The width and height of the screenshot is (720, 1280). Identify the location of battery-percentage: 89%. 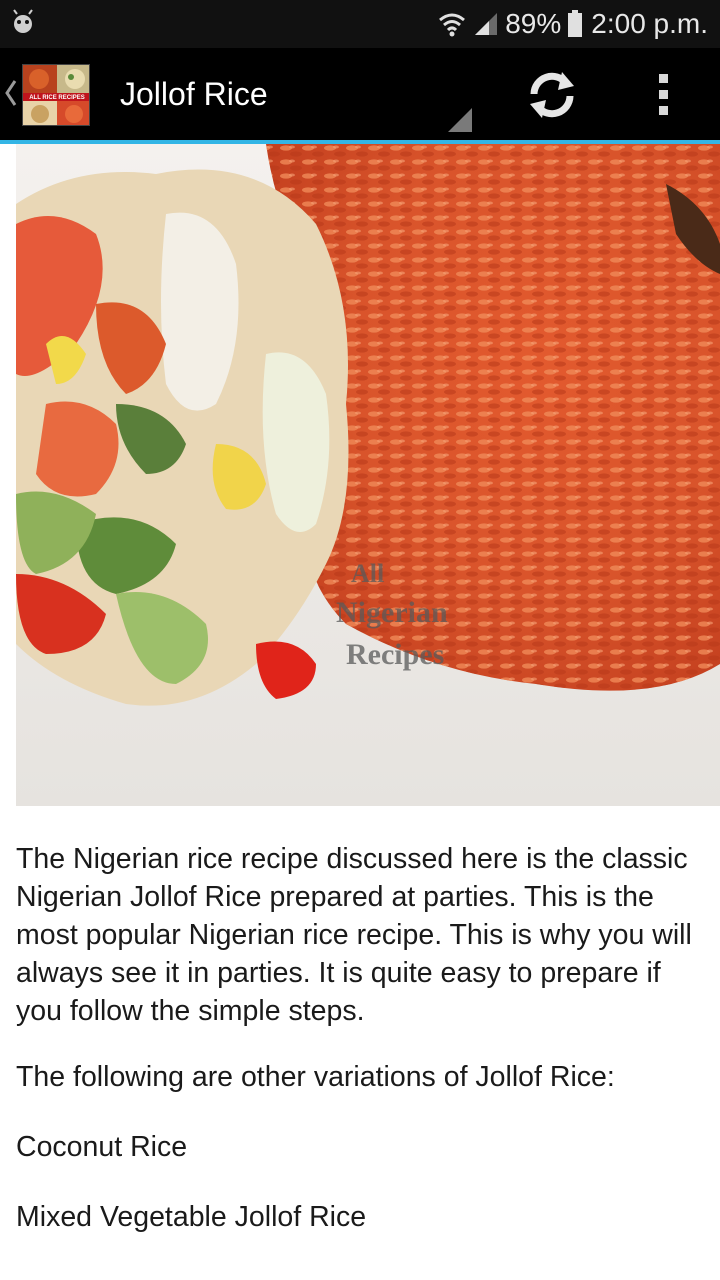
(533, 23).